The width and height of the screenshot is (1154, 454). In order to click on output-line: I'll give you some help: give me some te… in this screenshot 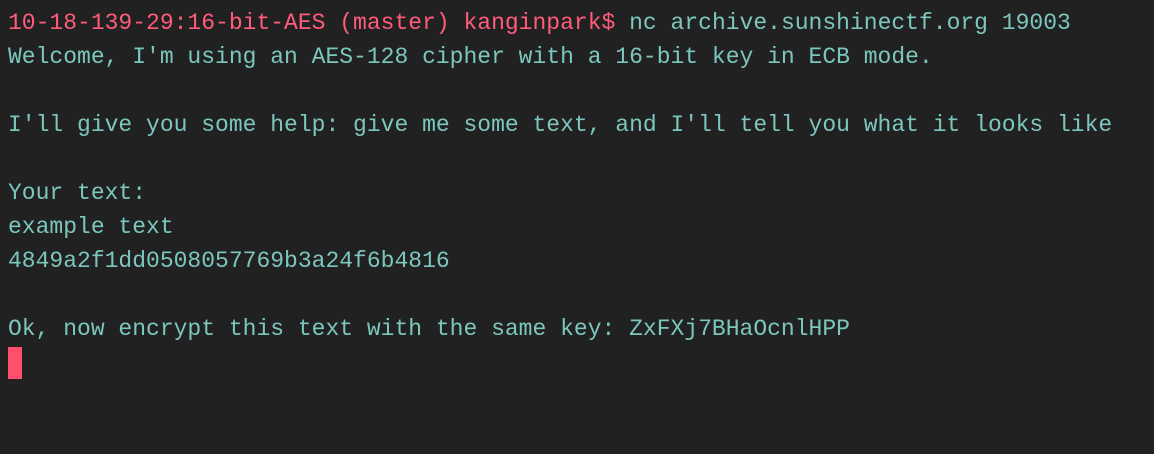, I will do `click(560, 125)`.